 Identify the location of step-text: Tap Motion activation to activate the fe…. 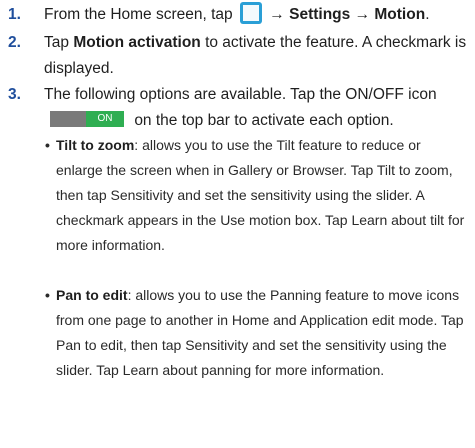
(258, 56).